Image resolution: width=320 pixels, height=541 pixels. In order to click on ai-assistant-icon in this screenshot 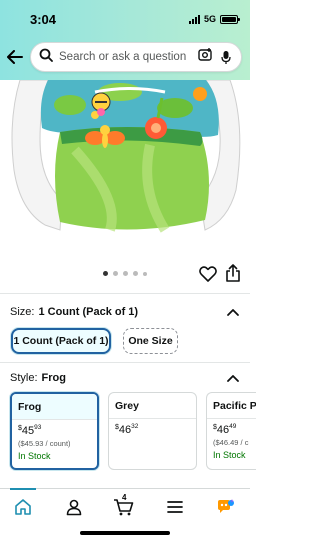, I will do `click(226, 506)`.